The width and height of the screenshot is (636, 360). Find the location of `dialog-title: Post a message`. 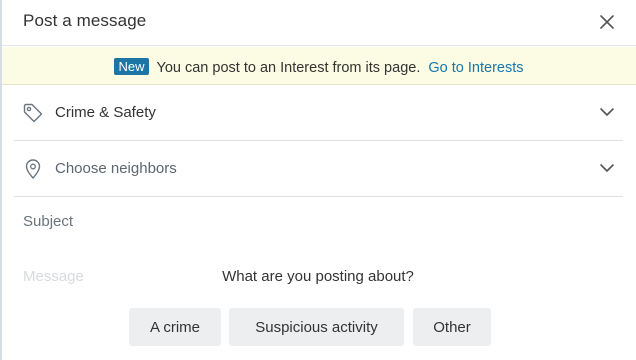

dialog-title: Post a message is located at coordinates (85, 20).